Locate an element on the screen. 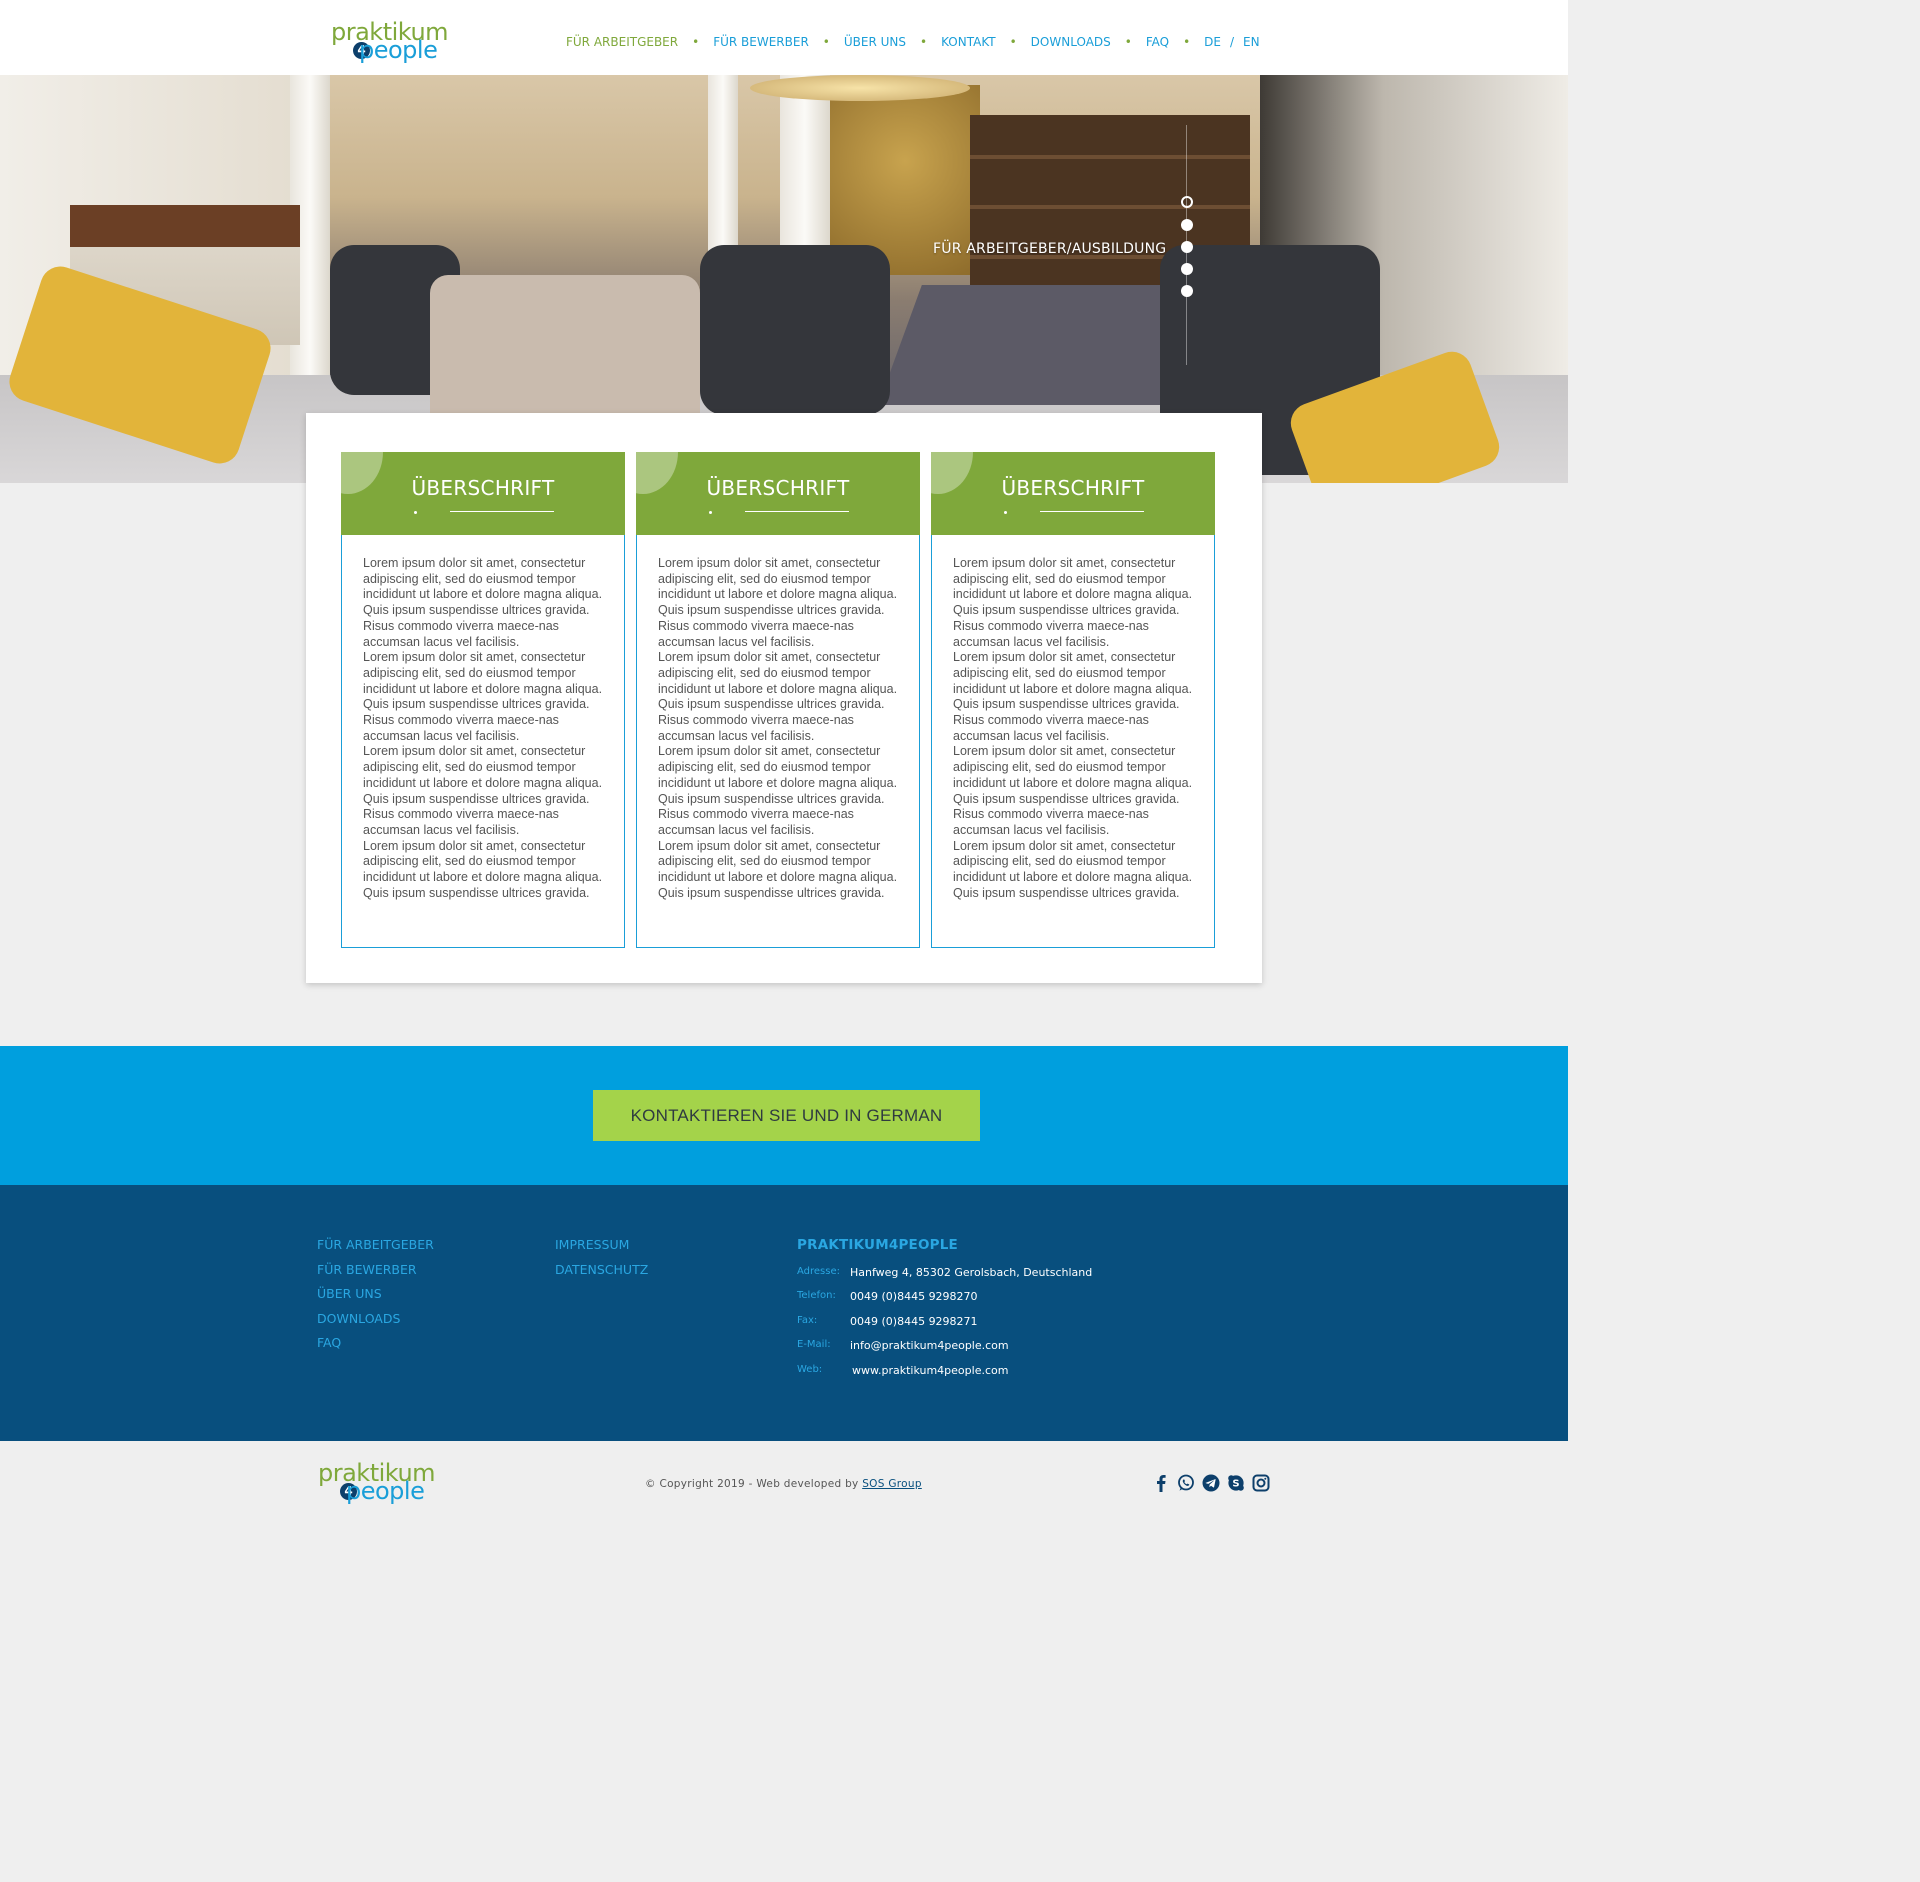 The image size is (1920, 1882). contact-row-fax: Fax: 0049 (0)8445 9298271 is located at coordinates (997, 1327).